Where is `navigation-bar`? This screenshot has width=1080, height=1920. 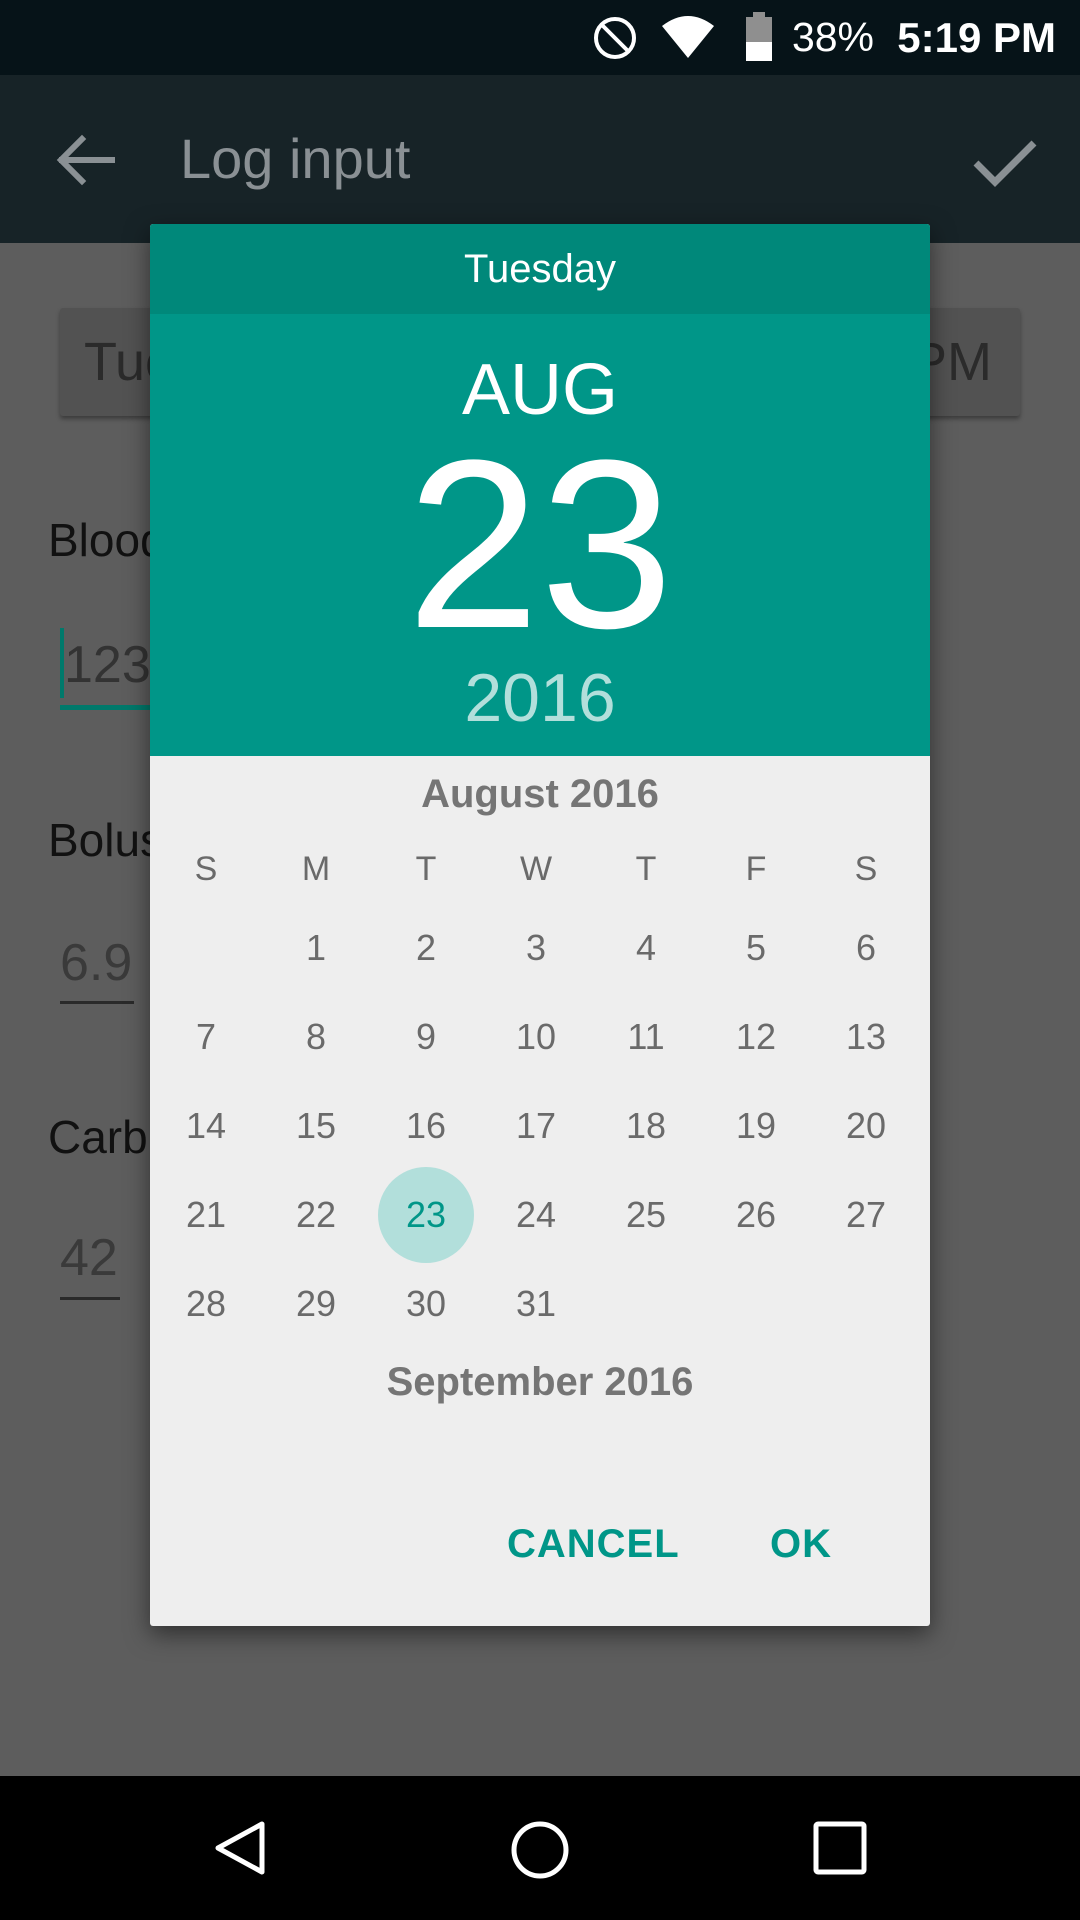
navigation-bar is located at coordinates (540, 1848).